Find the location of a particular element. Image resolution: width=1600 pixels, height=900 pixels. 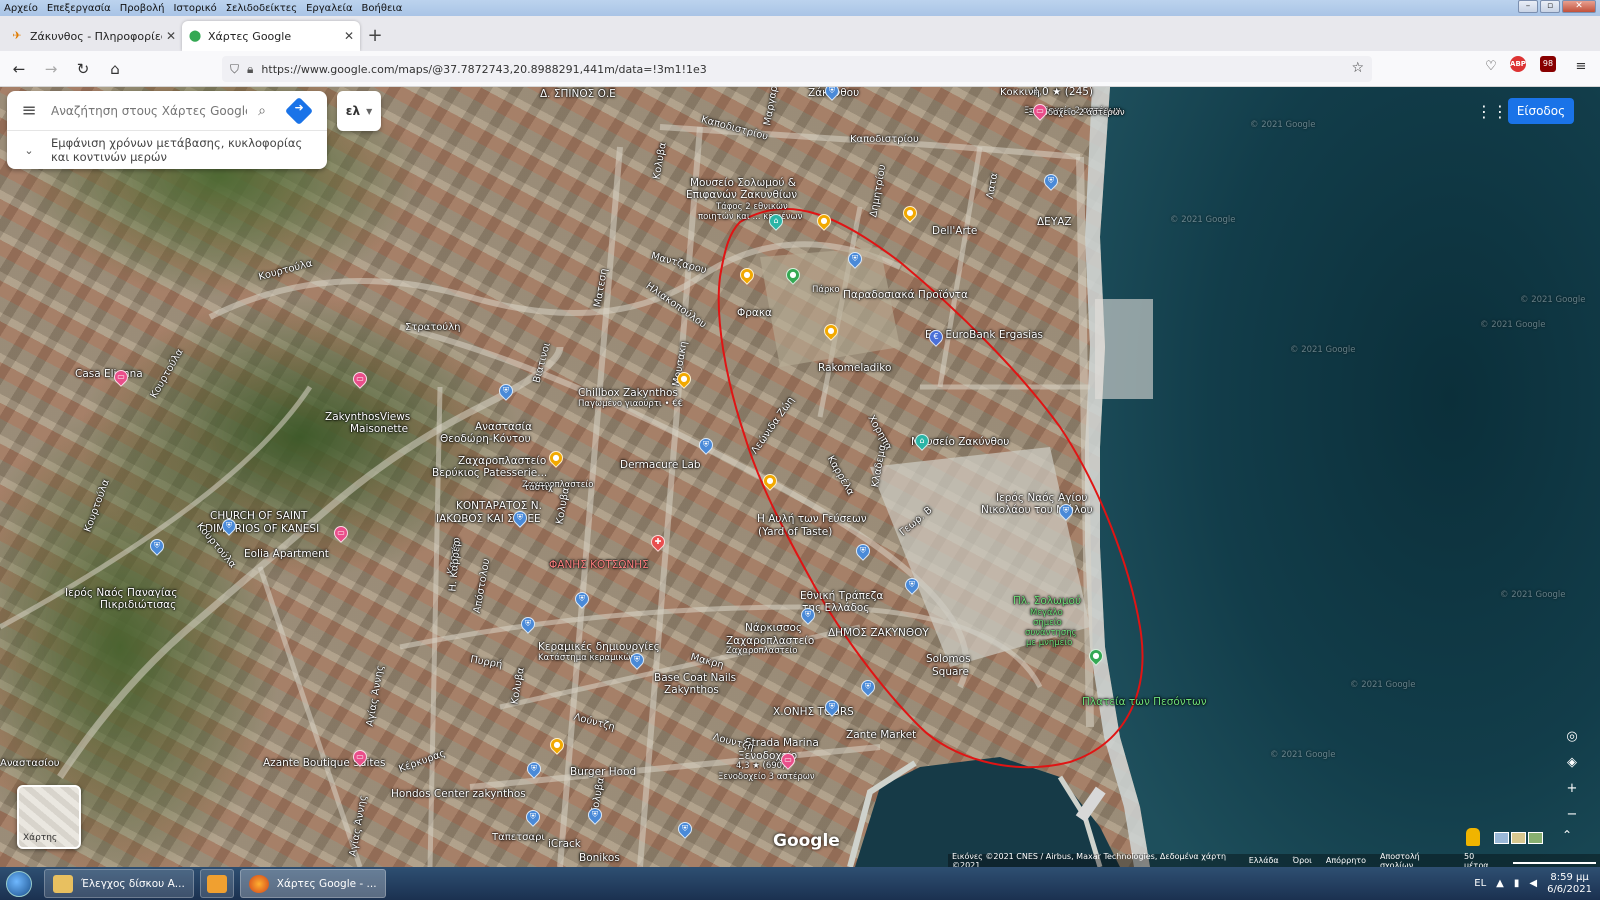

pharmacy-pin-icon: ✚ is located at coordinates (658, 542).